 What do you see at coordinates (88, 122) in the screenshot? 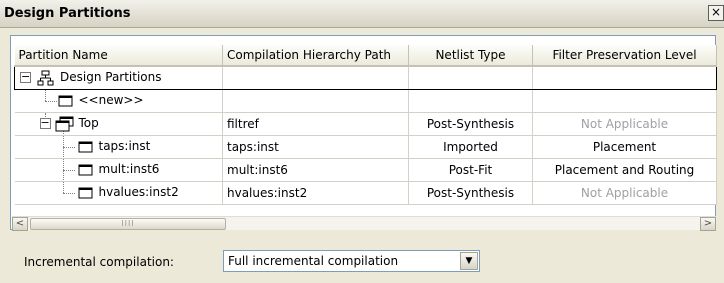
I see `partition-name: Top` at bounding box center [88, 122].